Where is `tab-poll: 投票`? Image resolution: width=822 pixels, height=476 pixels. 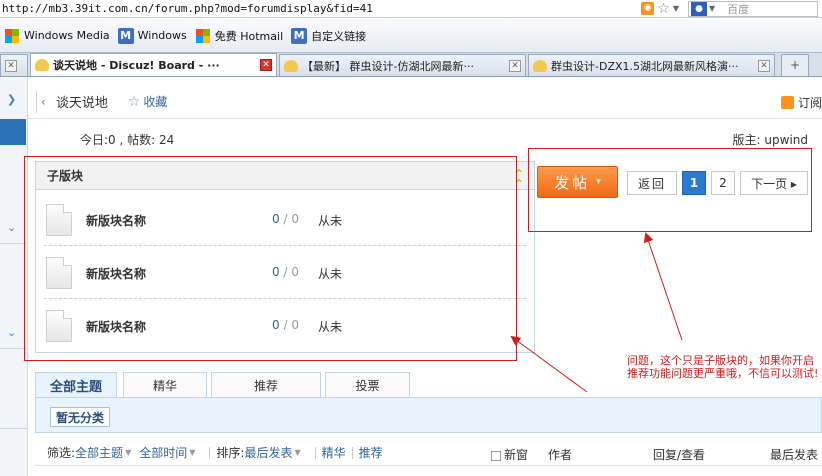
tab-poll: 投票 is located at coordinates (367, 385).